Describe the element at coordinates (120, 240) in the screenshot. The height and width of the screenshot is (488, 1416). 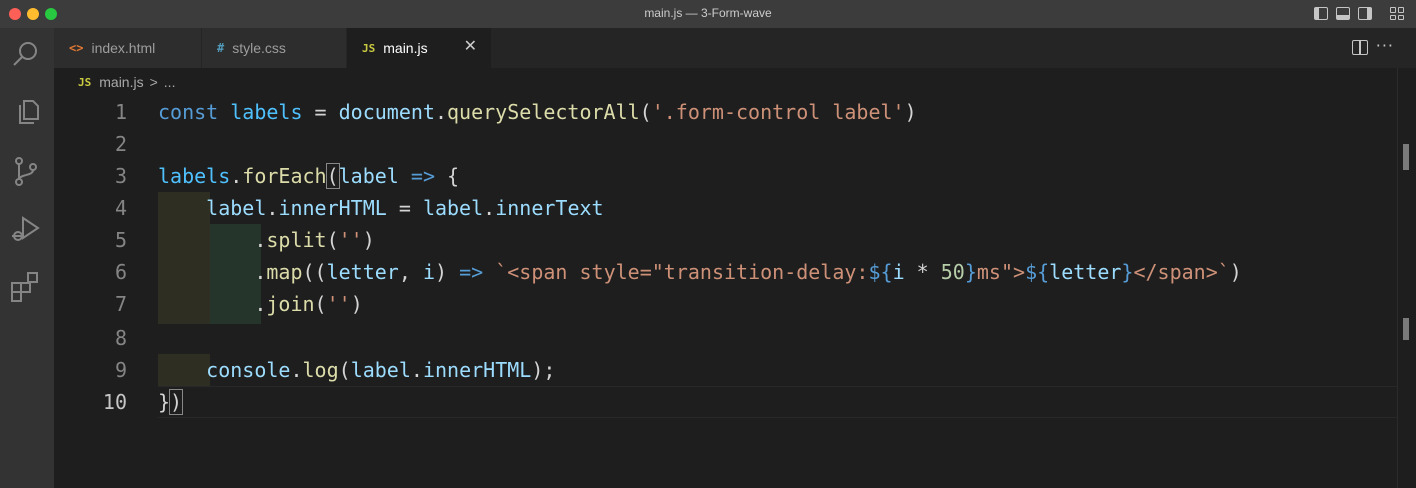
I see `line-number: 5` at that location.